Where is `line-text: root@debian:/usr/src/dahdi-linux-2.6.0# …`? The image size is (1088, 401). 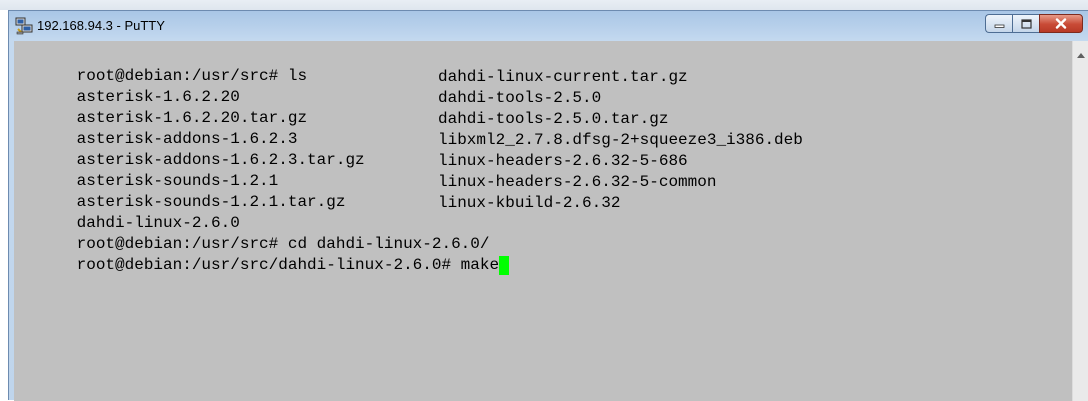 line-text: root@debian:/usr/src/dahdi-linux-2.6.0# … is located at coordinates (288, 265).